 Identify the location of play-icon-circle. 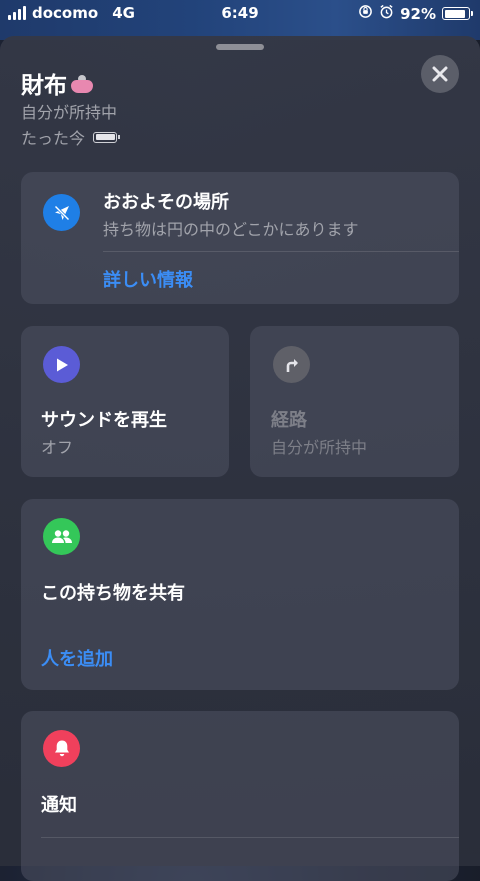
(61, 364).